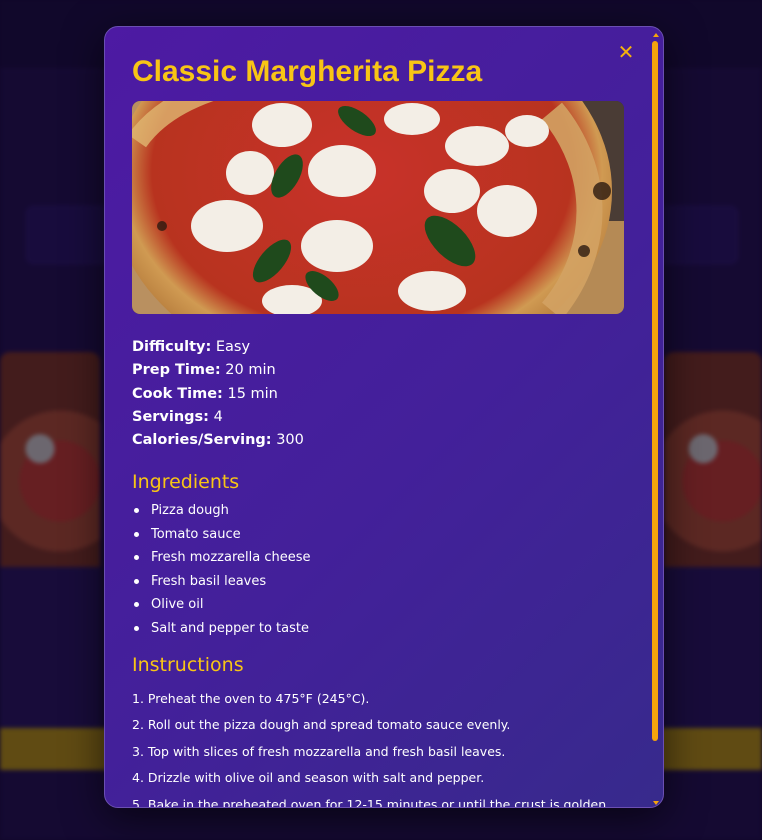 The height and width of the screenshot is (840, 762). I want to click on detail-value: 15 min, so click(252, 393).